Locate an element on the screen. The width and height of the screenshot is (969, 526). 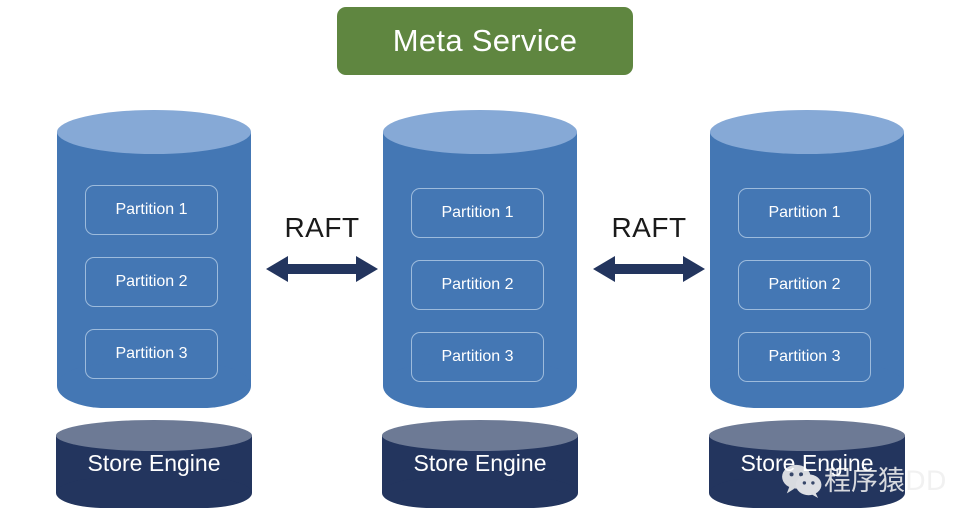
store-engine-cylinder-1: Store Engine is located at coordinates (154, 465).